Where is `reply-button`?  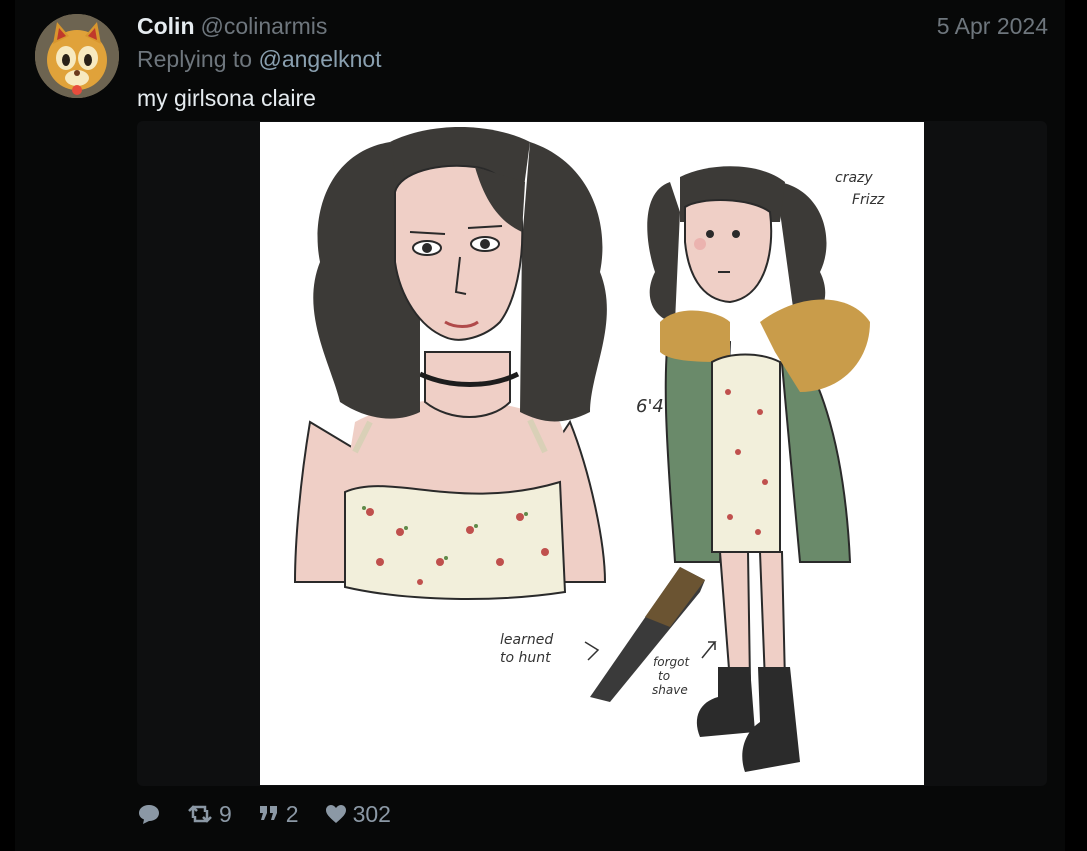 reply-button is located at coordinates (149, 814).